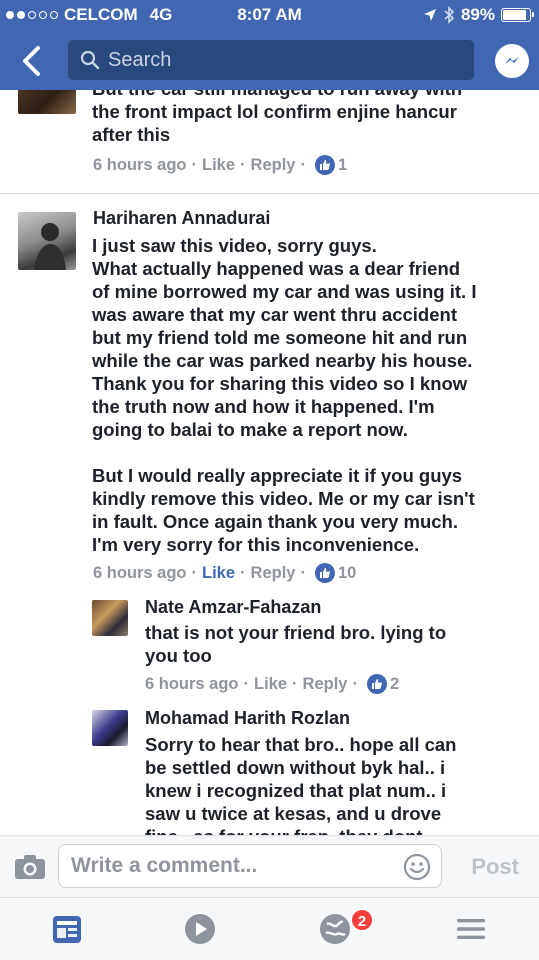 This screenshot has width=539, height=960. What do you see at coordinates (276, 268) in the screenshot?
I see `comment-line: What actually happened was a dear friend` at bounding box center [276, 268].